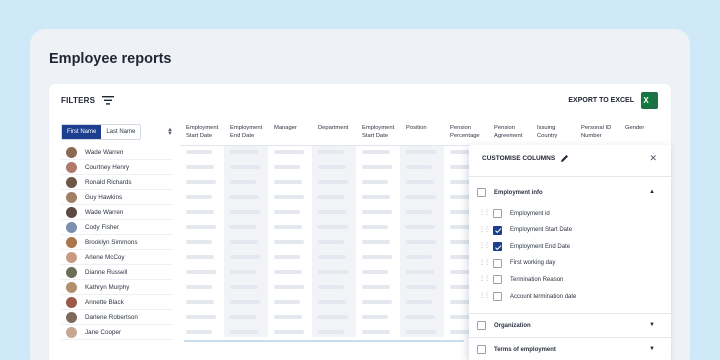  Describe the element at coordinates (652, 192) in the screenshot. I see `chevron-up-icon: ▲` at that location.